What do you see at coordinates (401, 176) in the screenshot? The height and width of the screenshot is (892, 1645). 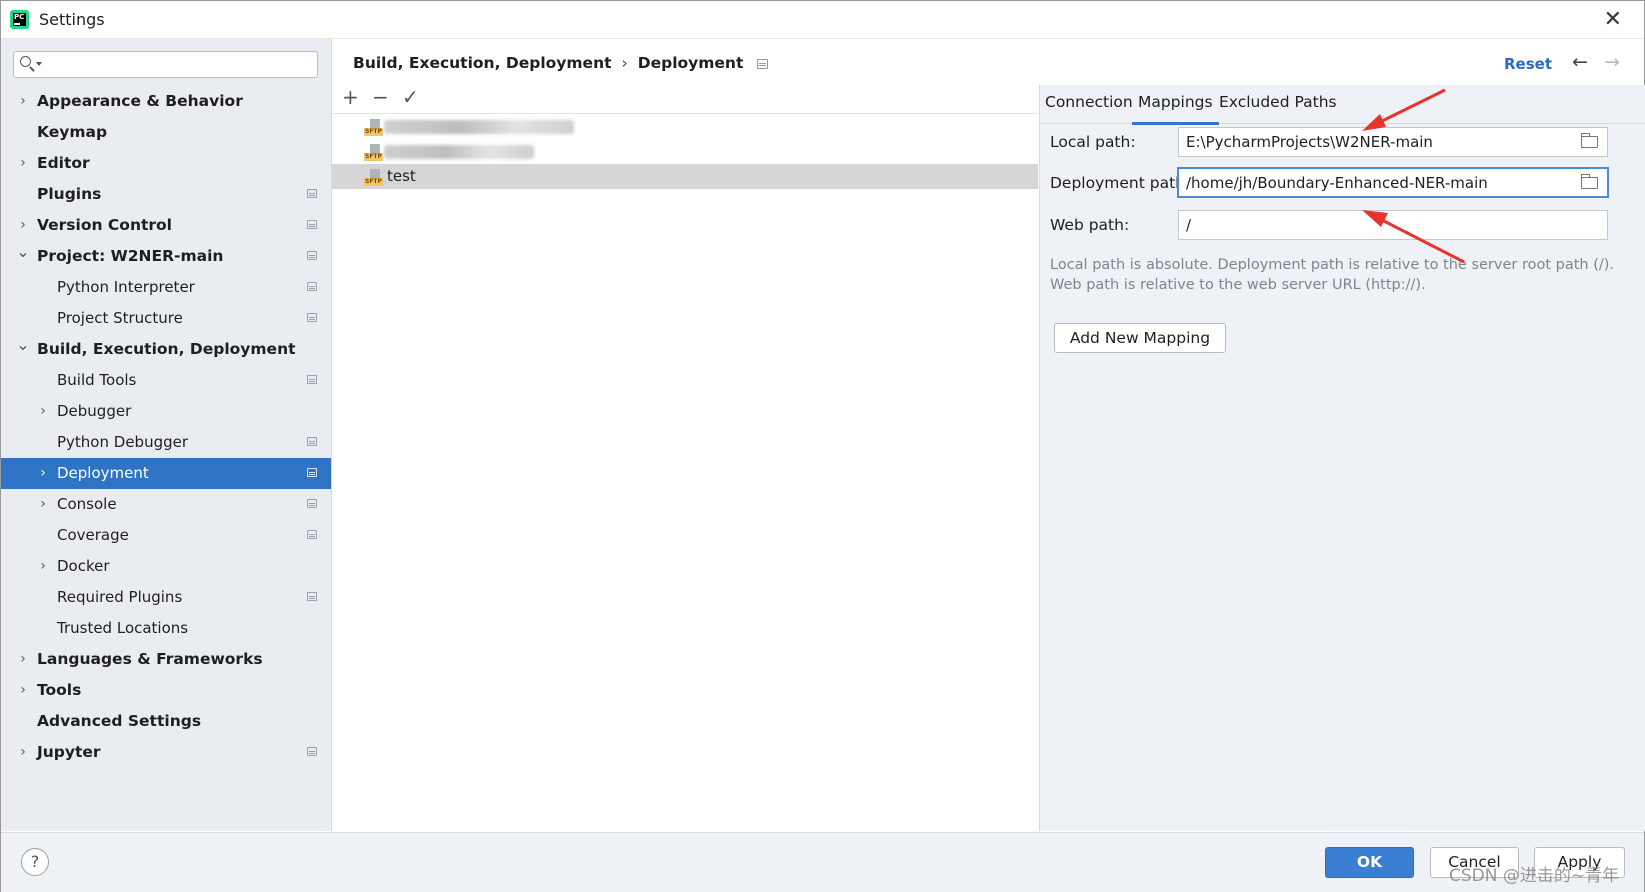 I see `server-name: test` at bounding box center [401, 176].